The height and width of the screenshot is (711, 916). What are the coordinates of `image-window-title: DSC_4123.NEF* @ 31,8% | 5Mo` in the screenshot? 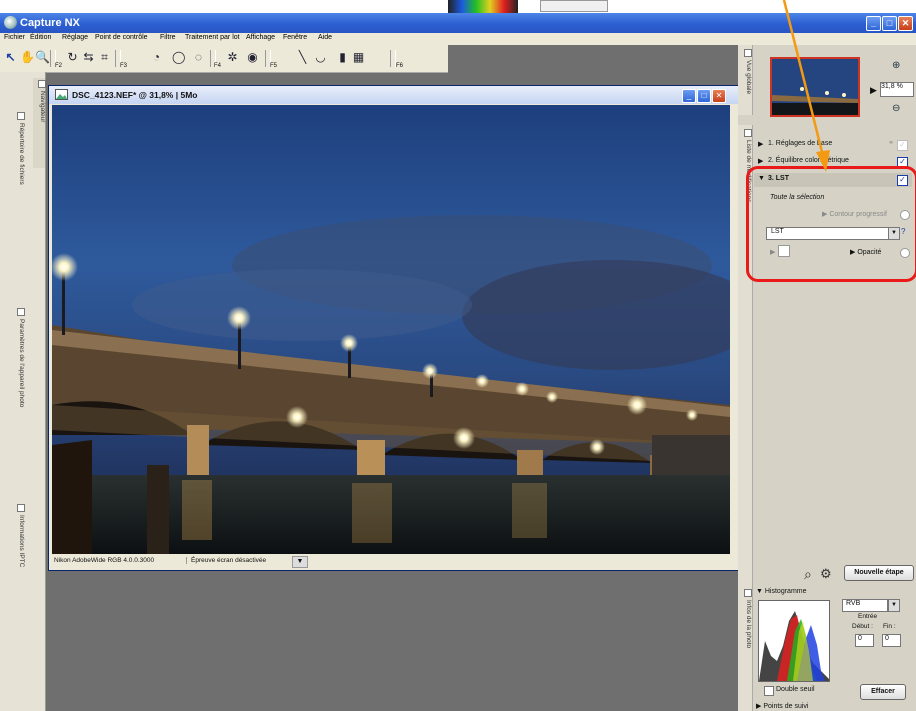 It's located at (135, 95).